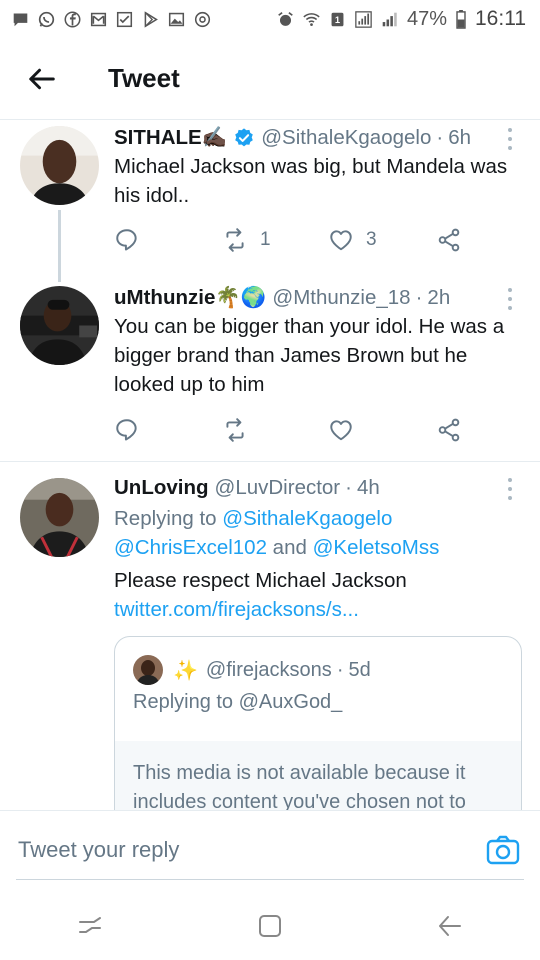 Image resolution: width=540 pixels, height=960 pixels. What do you see at coordinates (341, 298) in the screenshot?
I see `author-handle: @Mthunzie_18` at bounding box center [341, 298].